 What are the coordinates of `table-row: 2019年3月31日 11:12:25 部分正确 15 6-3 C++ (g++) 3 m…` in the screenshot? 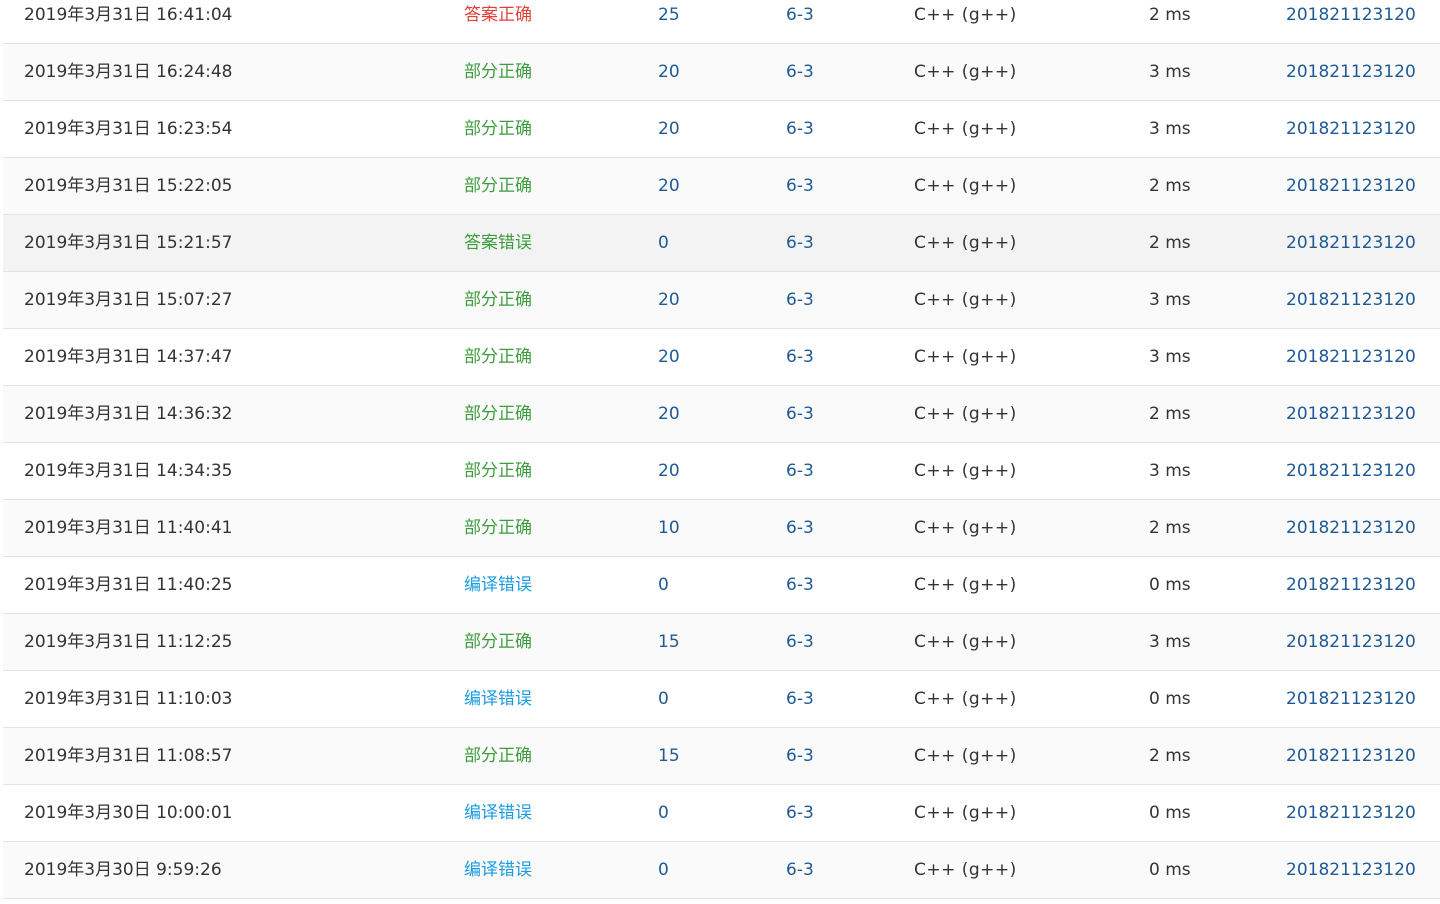 It's located at (721, 642).